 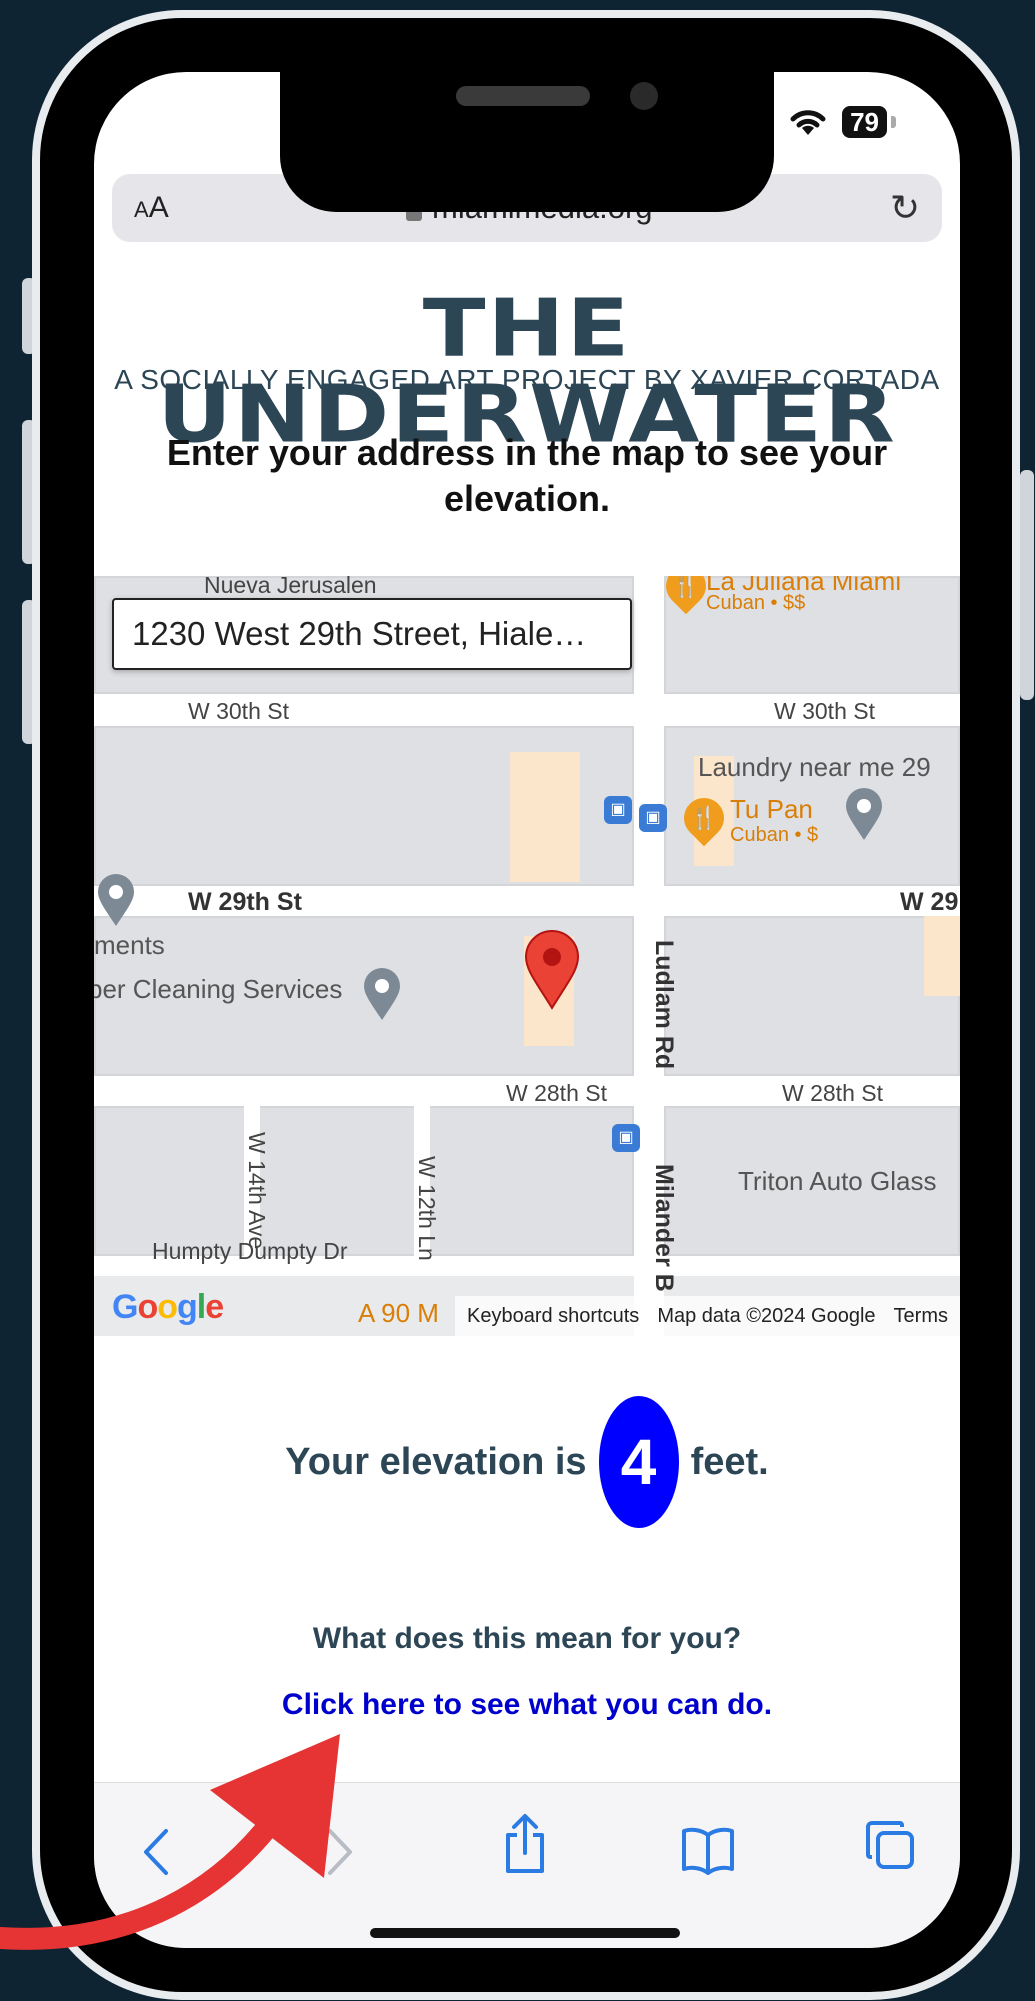 What do you see at coordinates (774, 835) in the screenshot?
I see `poi-sublabel: Cuban • $` at bounding box center [774, 835].